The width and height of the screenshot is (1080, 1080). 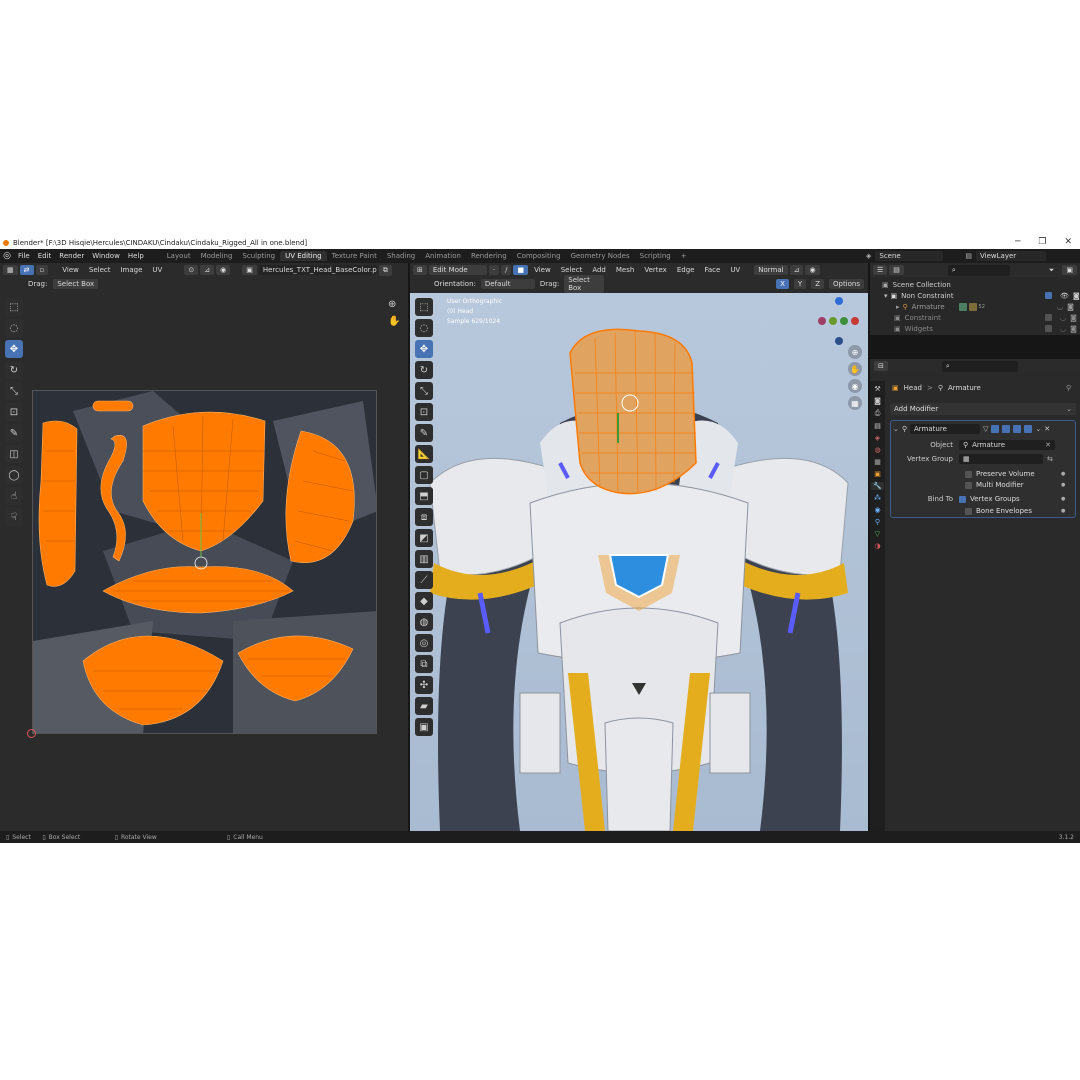 I want to click on viewport-menu-mesh: Mesh, so click(x=625, y=270).